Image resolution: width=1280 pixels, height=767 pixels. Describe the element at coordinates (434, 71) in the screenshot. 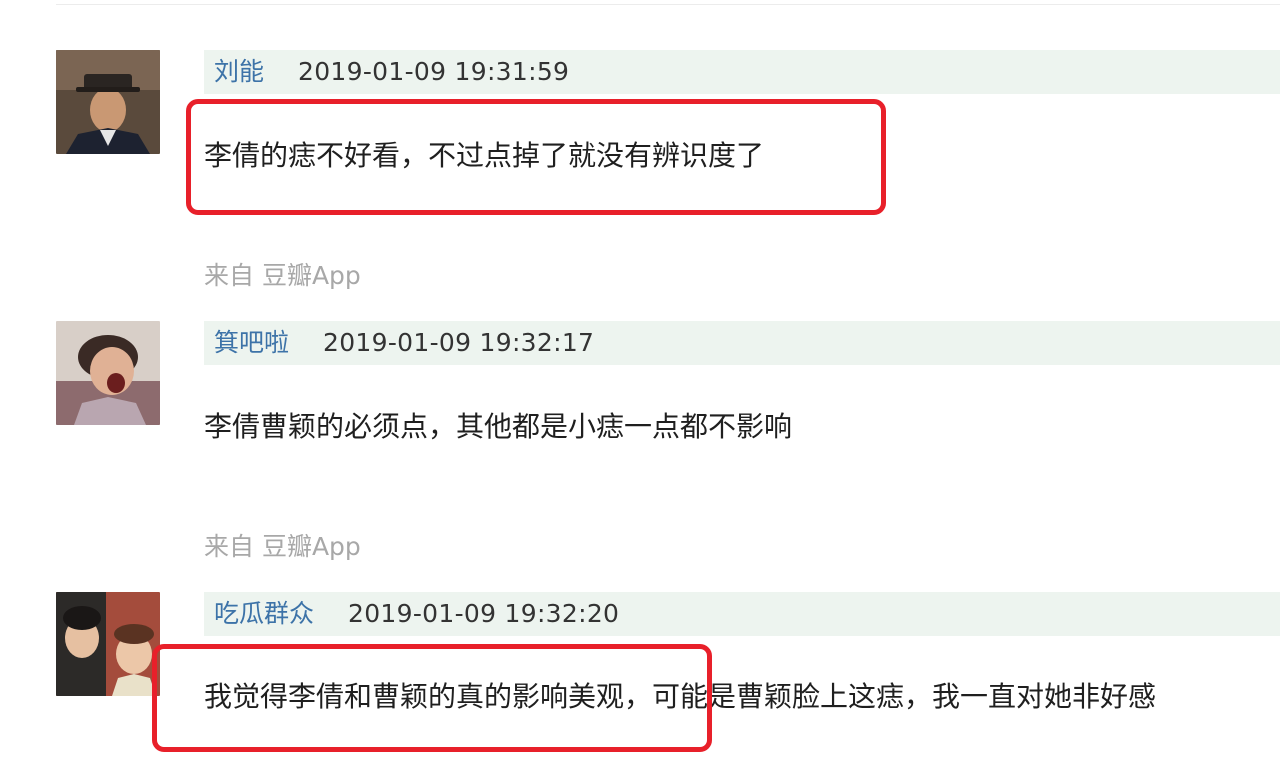

I see `comment-timestamp: 2019-01-09 19:31:59` at that location.